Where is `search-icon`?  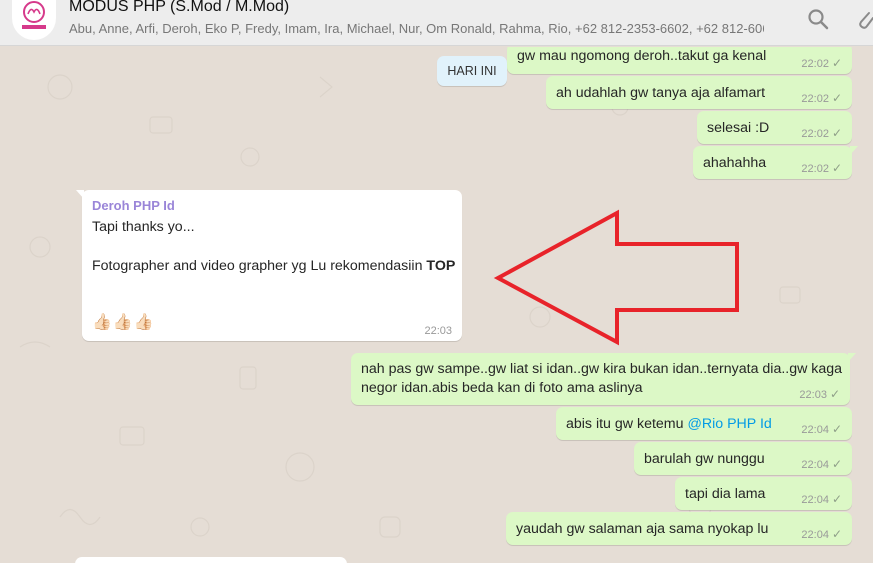 search-icon is located at coordinates (818, 19).